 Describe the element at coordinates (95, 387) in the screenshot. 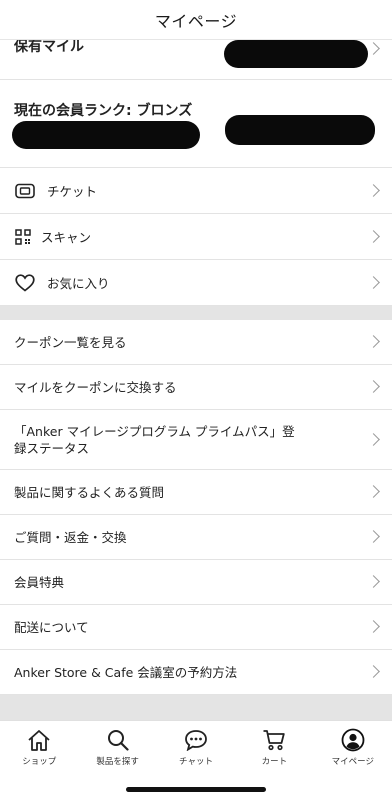

I see `menu-item-label: マイルをクーポンに交換する` at that location.